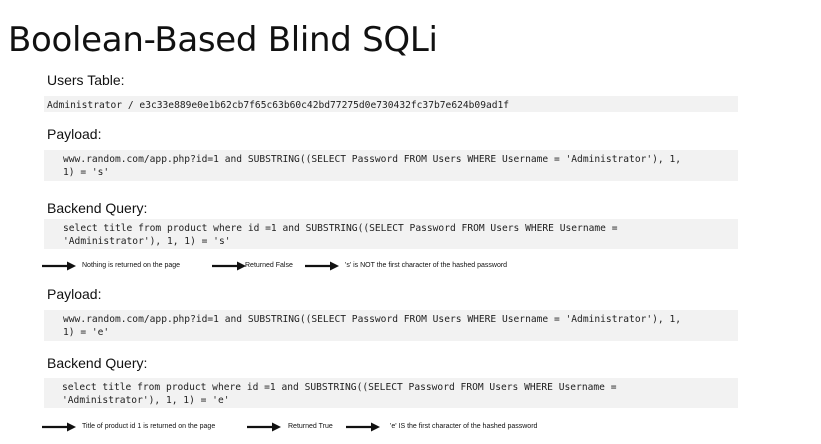 Image resolution: width=821 pixels, height=444 pixels. I want to click on payload-label-1: Payload:, so click(74, 134).